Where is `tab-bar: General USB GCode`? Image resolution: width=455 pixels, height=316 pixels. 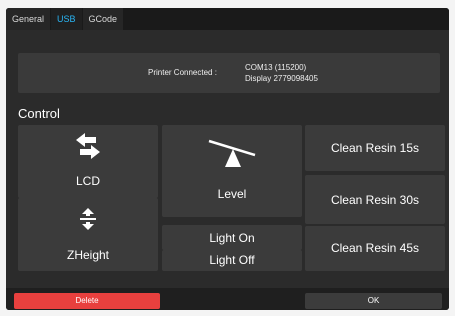
tab-bar: General USB GCode is located at coordinates (227, 19).